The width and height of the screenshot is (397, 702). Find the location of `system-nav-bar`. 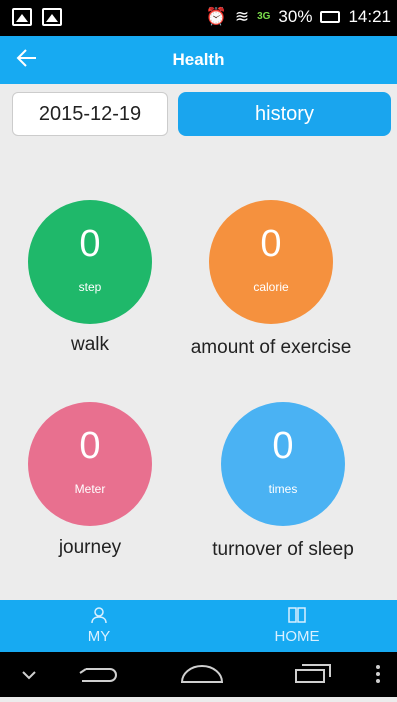

system-nav-bar is located at coordinates (198, 674).